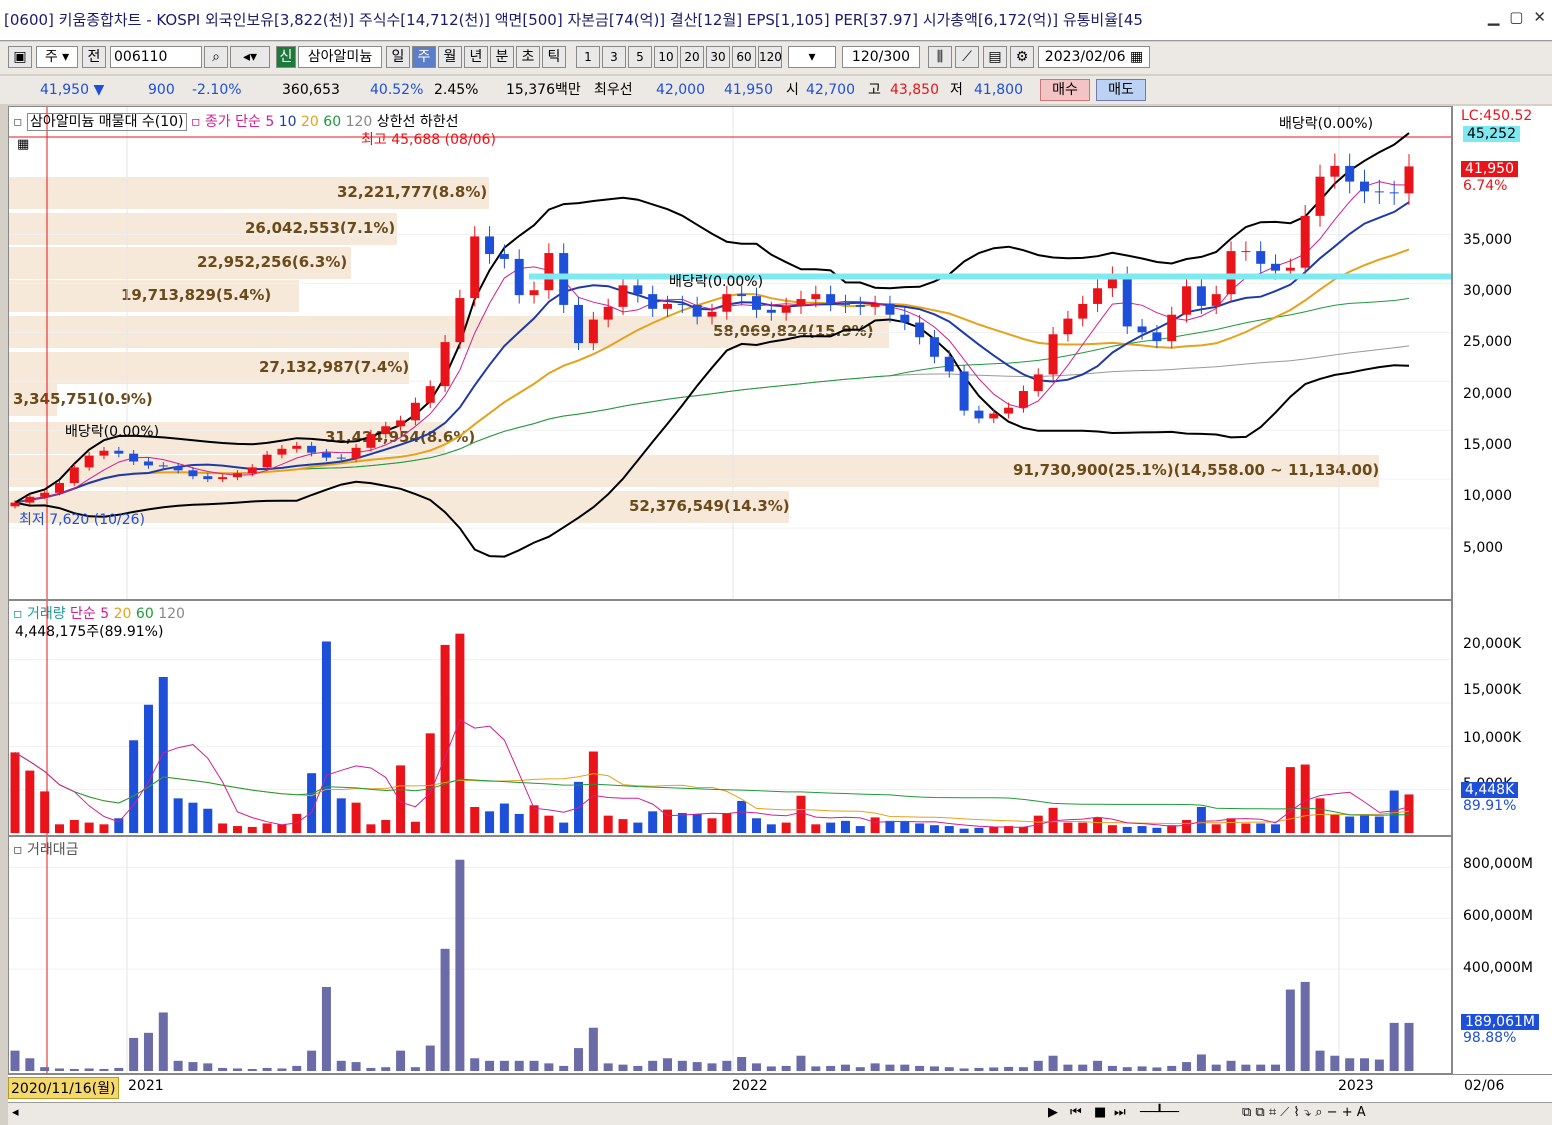 The width and height of the screenshot is (1552, 1125). I want to click on interval-3: 3, so click(614, 57).